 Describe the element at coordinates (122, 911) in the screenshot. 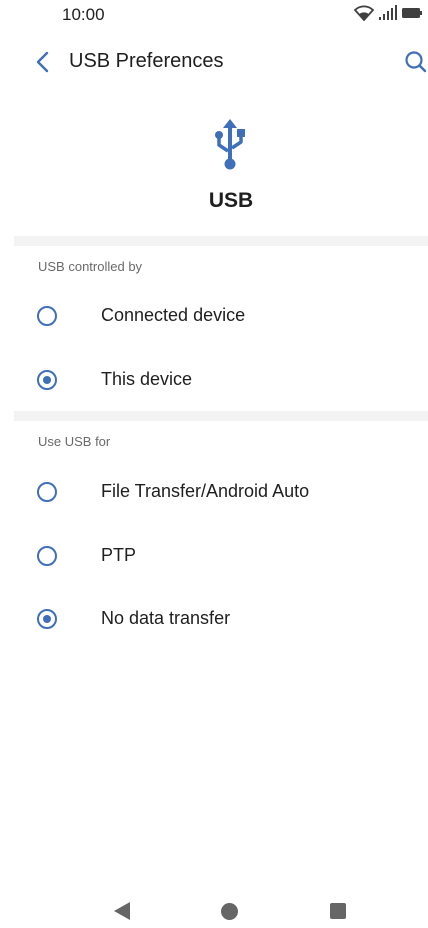

I see `nav-back-icon` at that location.